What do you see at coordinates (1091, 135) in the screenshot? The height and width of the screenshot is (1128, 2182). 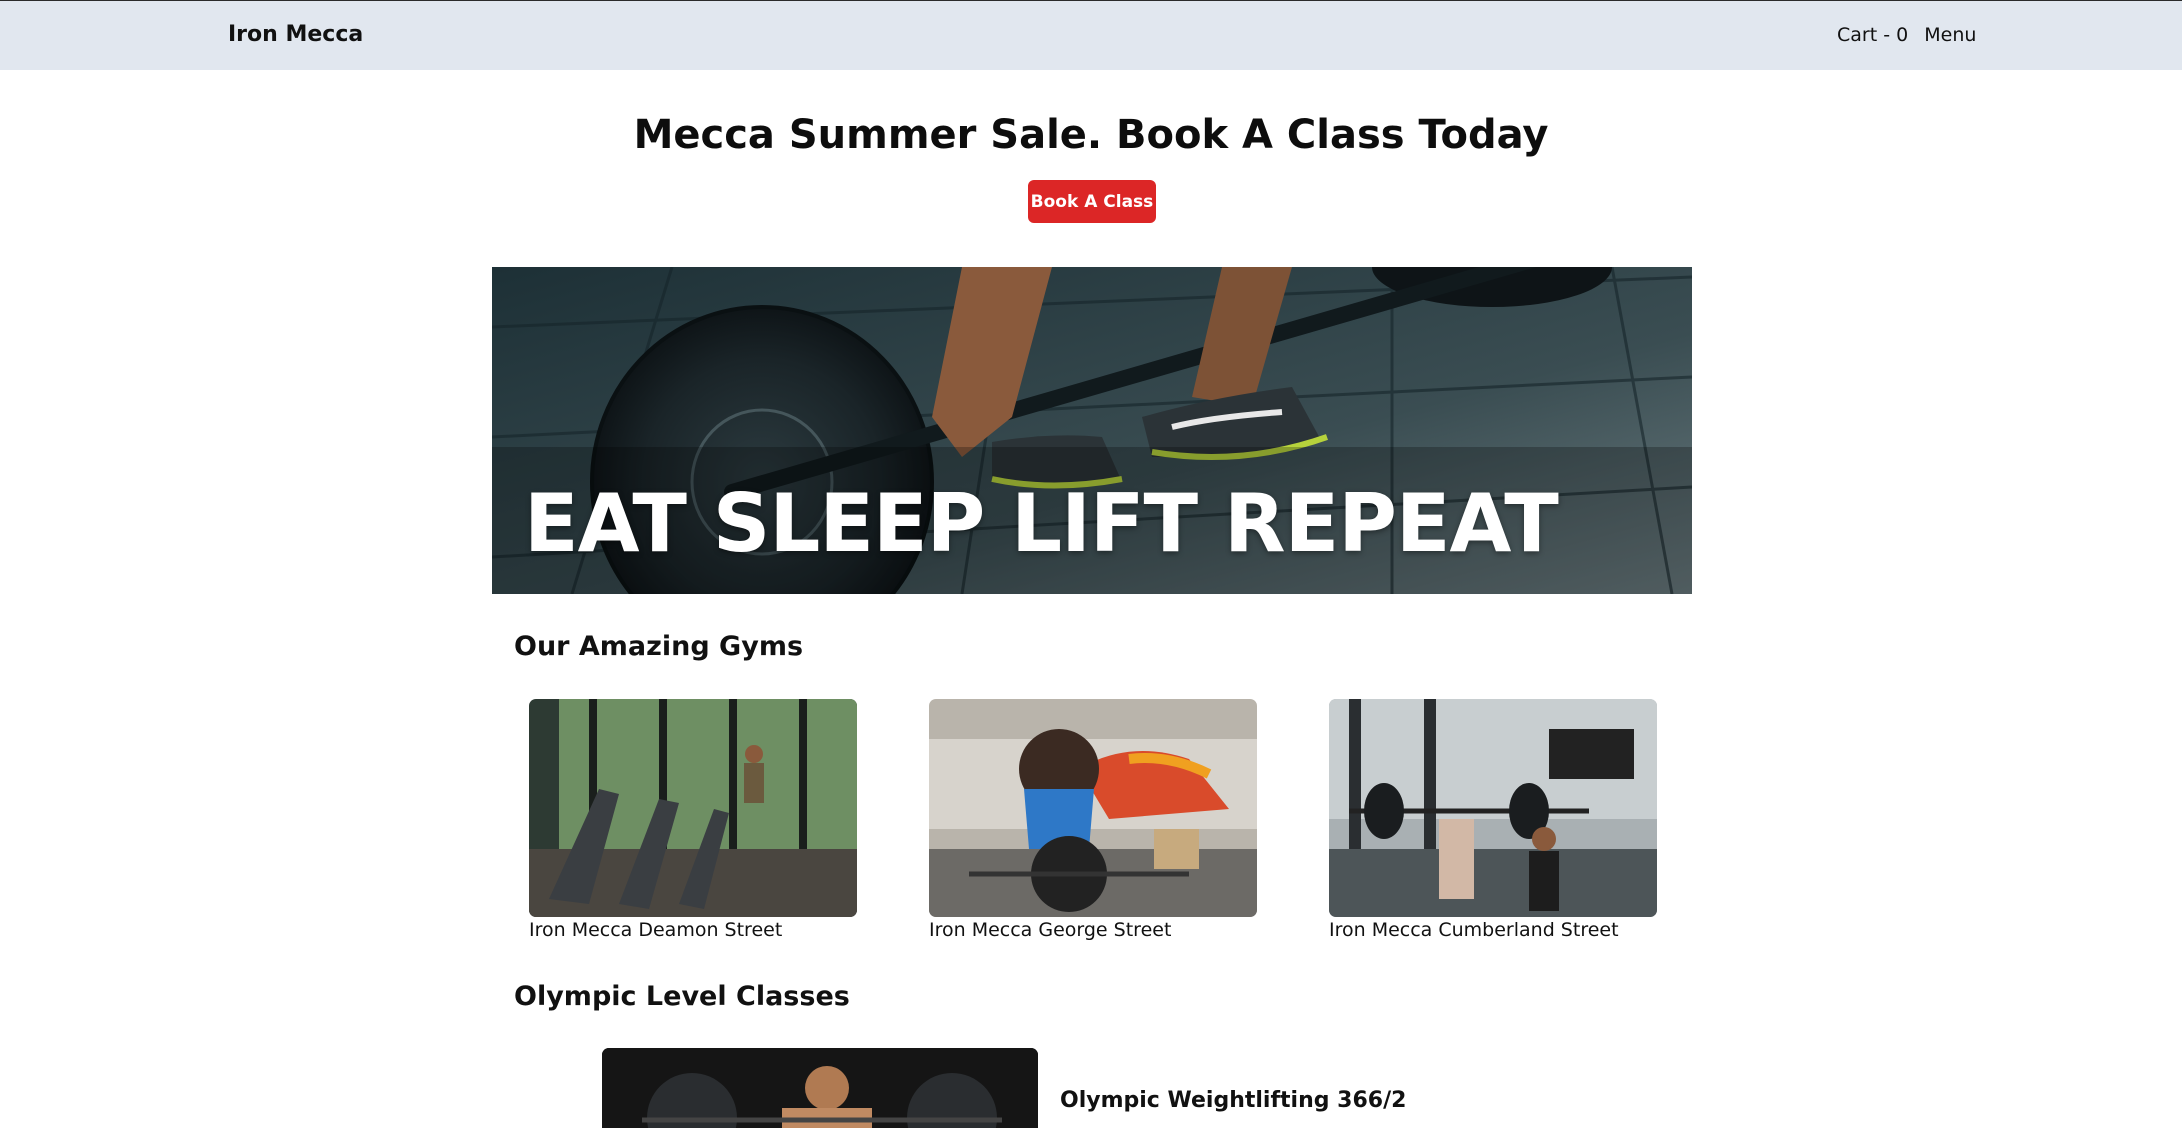 I see `hero-title: Mecca Summer Sale. Book A Class Today` at bounding box center [1091, 135].